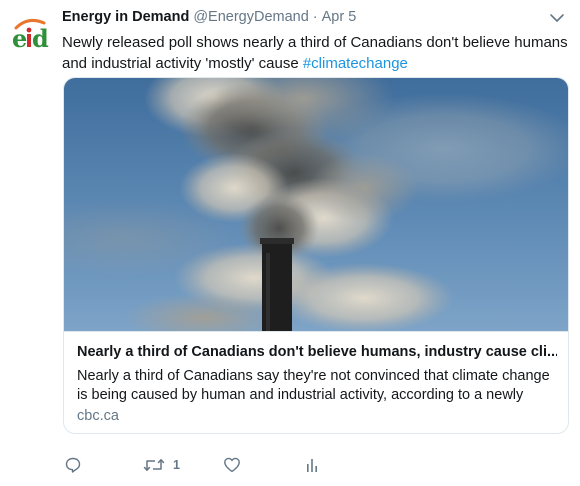 The image size is (580, 486). What do you see at coordinates (40, 38) in the screenshot?
I see `svg-text: d` at bounding box center [40, 38].